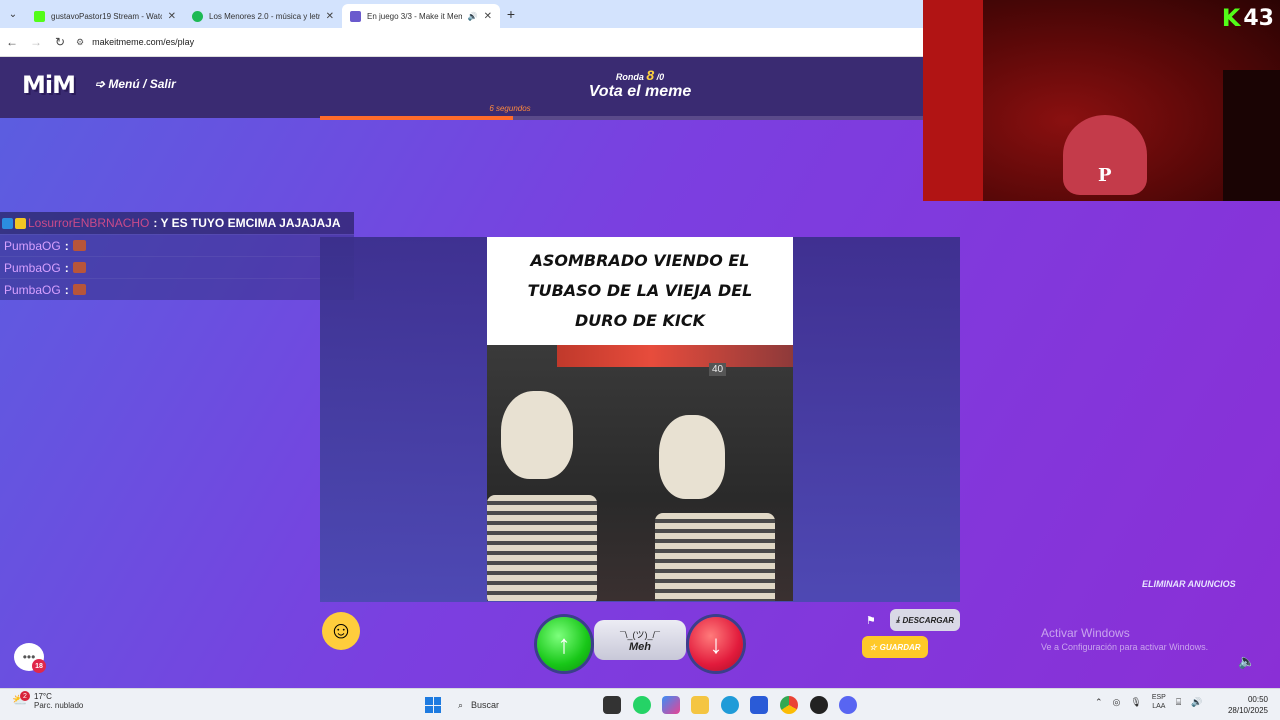 This screenshot has width=1280, height=720. What do you see at coordinates (49, 85) in the screenshot?
I see `mim-logo: MiM` at bounding box center [49, 85].